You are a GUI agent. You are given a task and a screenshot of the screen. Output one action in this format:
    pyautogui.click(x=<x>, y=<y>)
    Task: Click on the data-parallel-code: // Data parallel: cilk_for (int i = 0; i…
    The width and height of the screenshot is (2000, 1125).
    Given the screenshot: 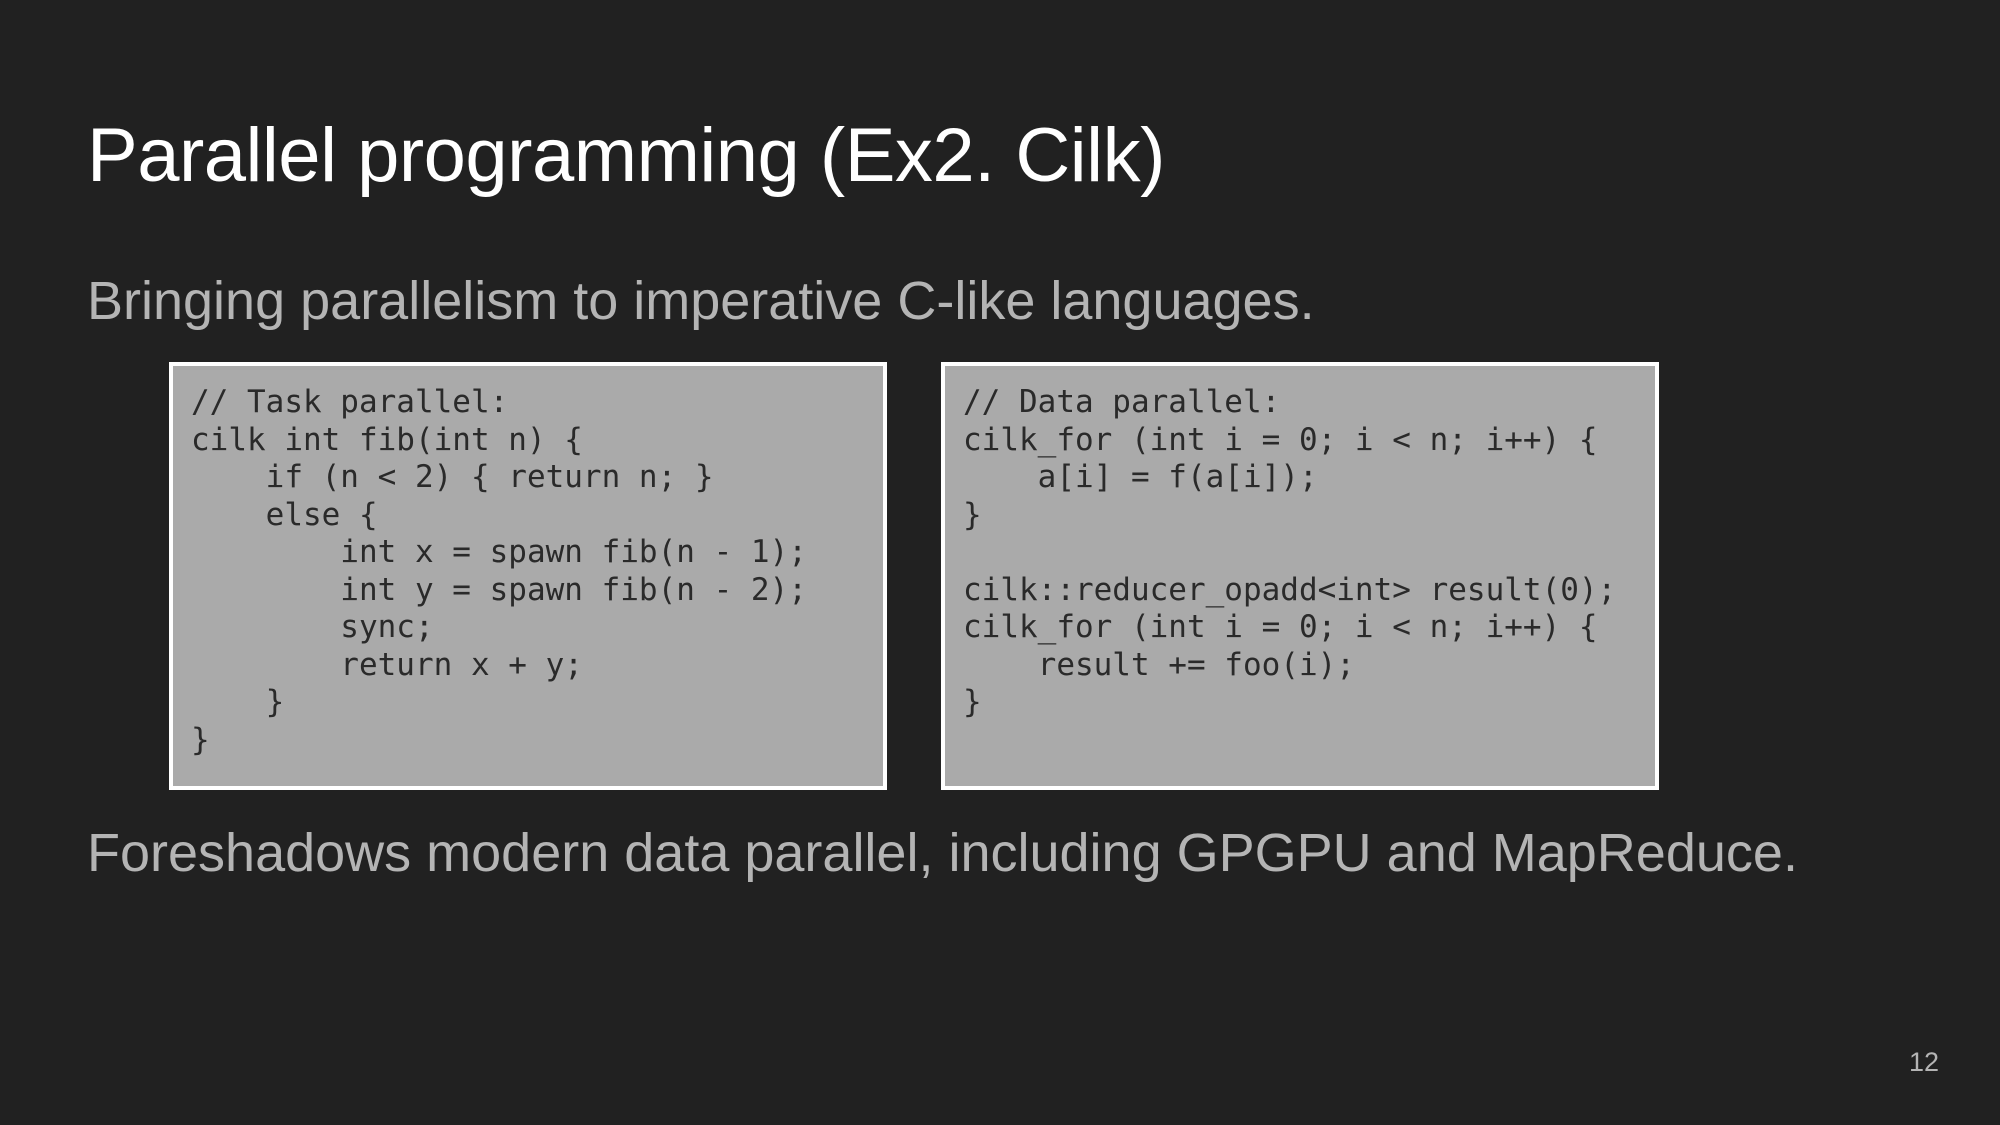 What is the action you would take?
    pyautogui.click(x=1290, y=552)
    